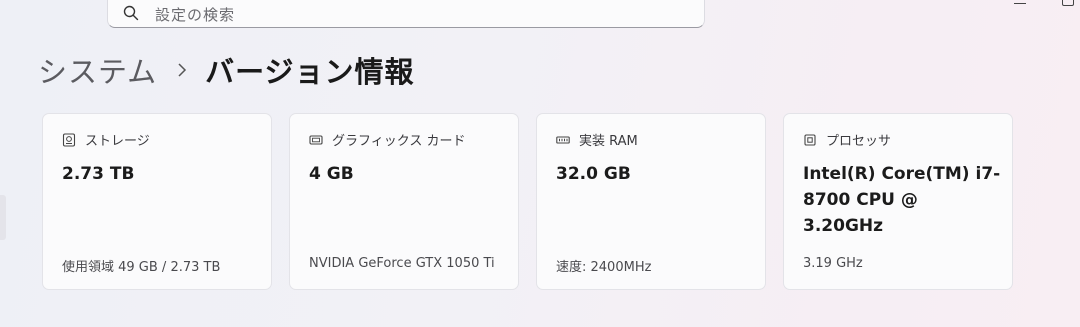  What do you see at coordinates (651, 201) in the screenshot?
I see `ram-card: 実装 RAM 32.0 GB 速度: 2400MHz` at bounding box center [651, 201].